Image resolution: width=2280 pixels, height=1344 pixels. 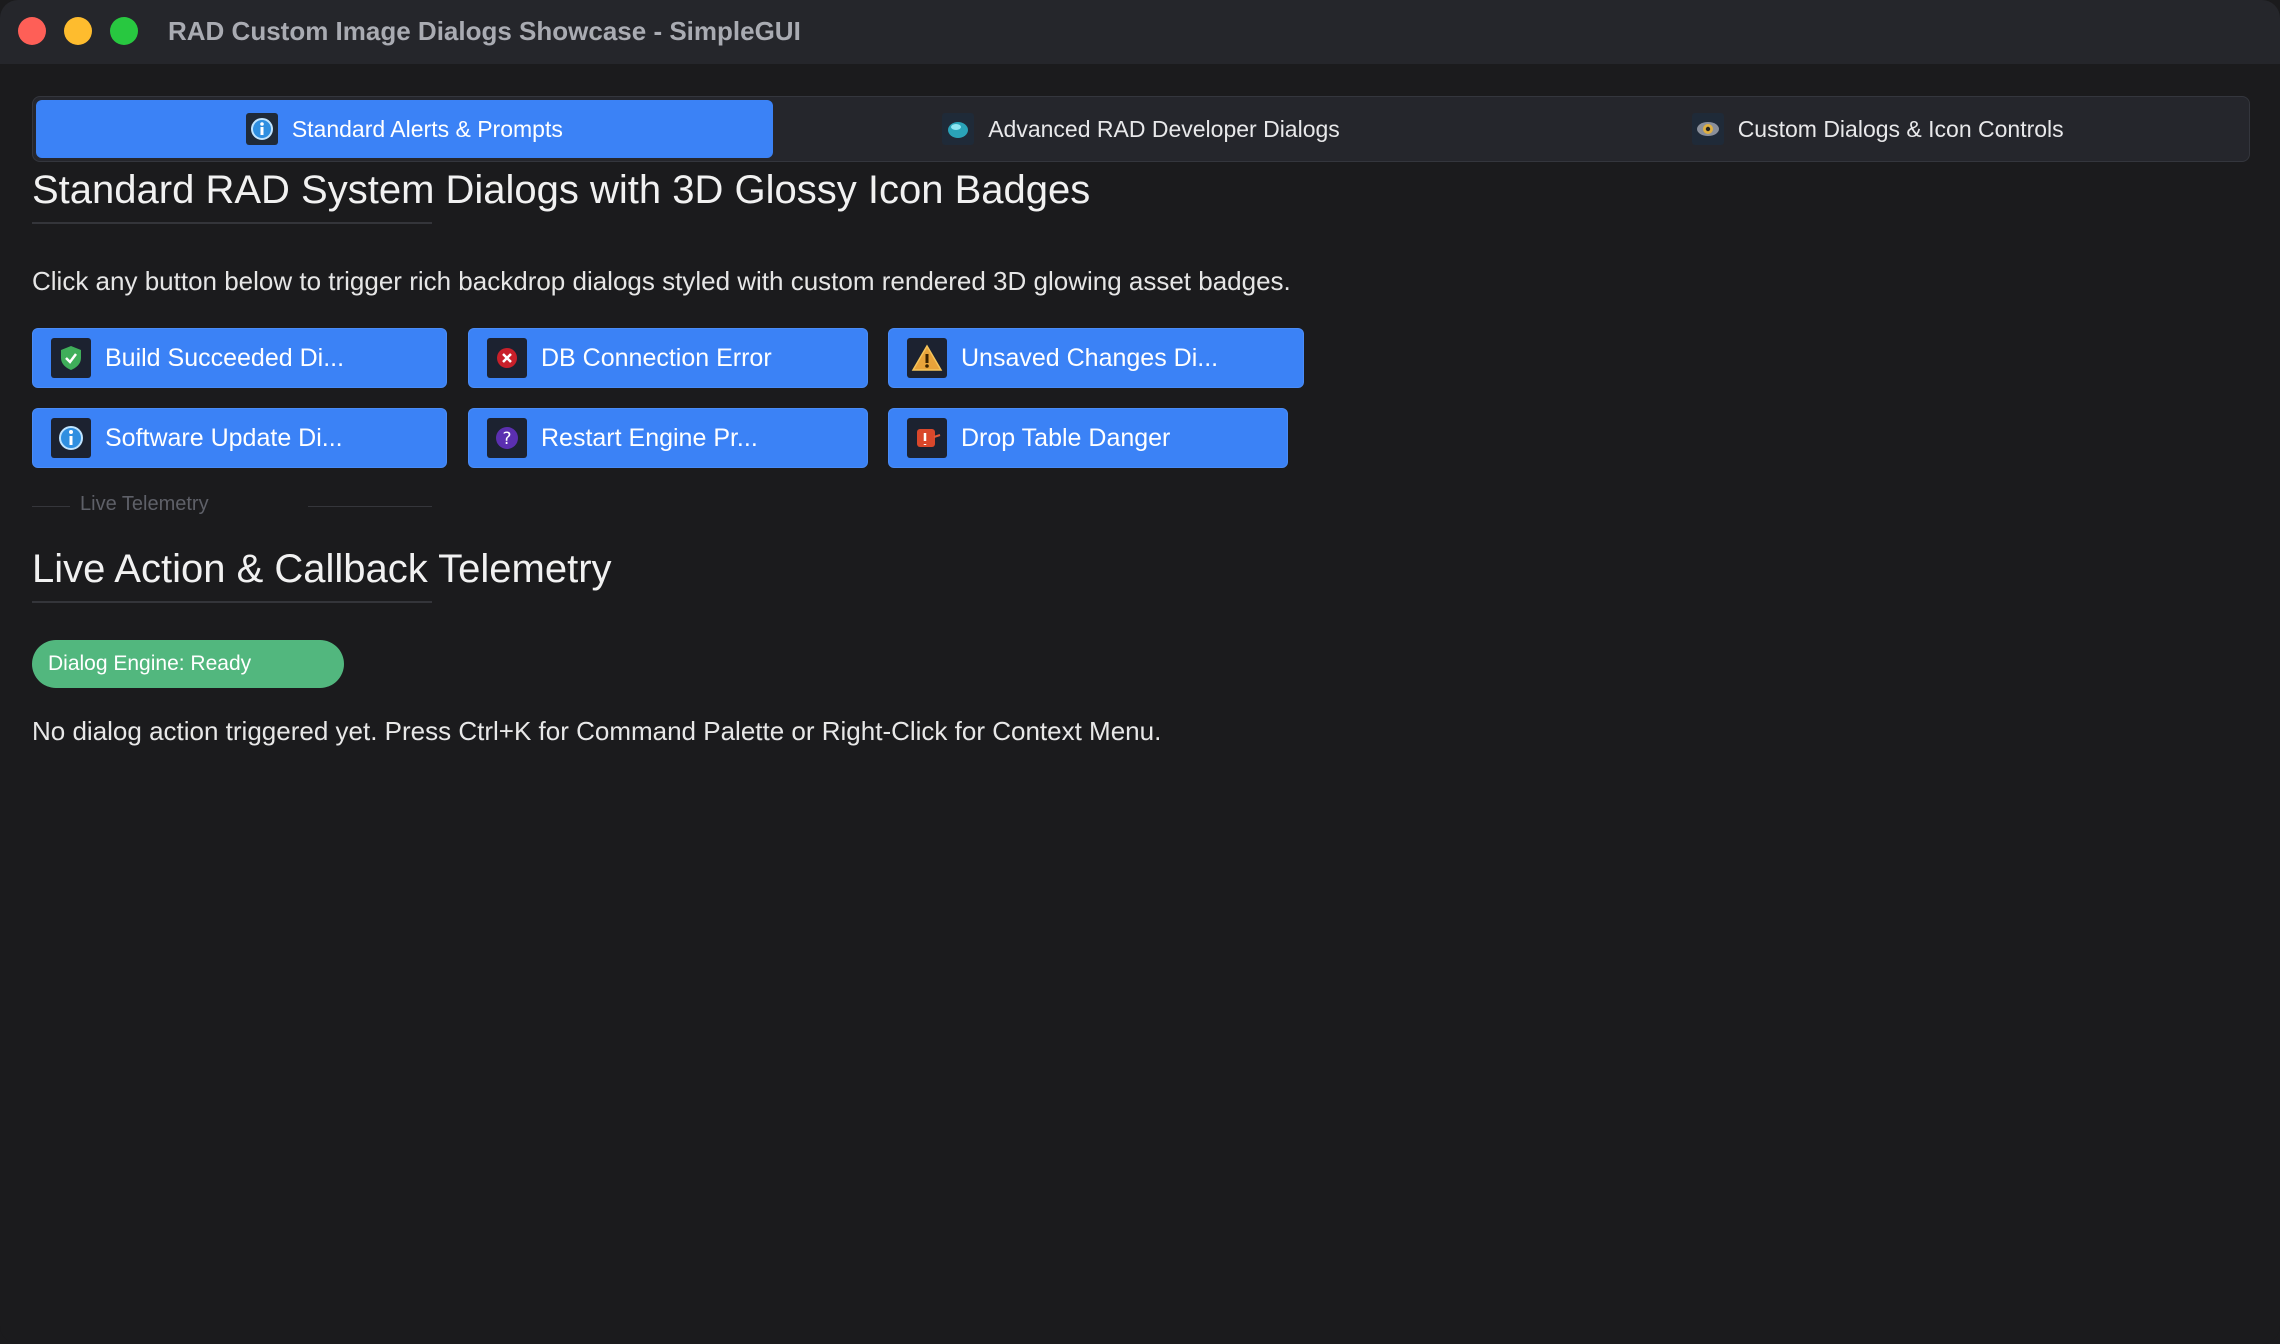 What do you see at coordinates (370, 506) in the screenshot?
I see `separator-line-right` at bounding box center [370, 506].